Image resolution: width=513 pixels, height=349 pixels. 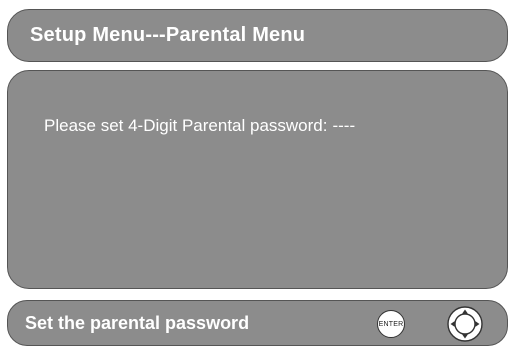 I want to click on page-title: Setup Menu---Parental Menu, so click(x=168, y=35).